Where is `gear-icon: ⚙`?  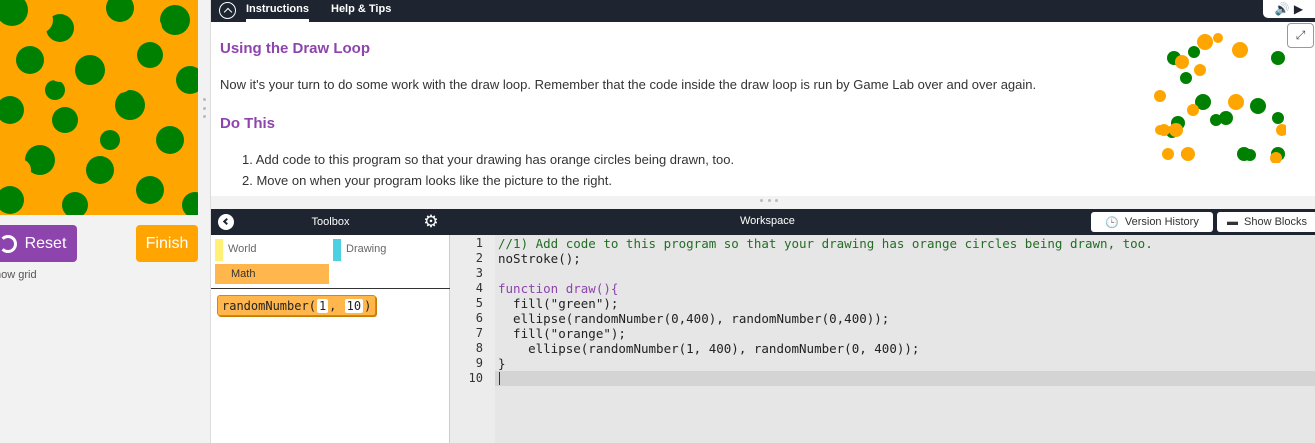 gear-icon: ⚙ is located at coordinates (431, 222).